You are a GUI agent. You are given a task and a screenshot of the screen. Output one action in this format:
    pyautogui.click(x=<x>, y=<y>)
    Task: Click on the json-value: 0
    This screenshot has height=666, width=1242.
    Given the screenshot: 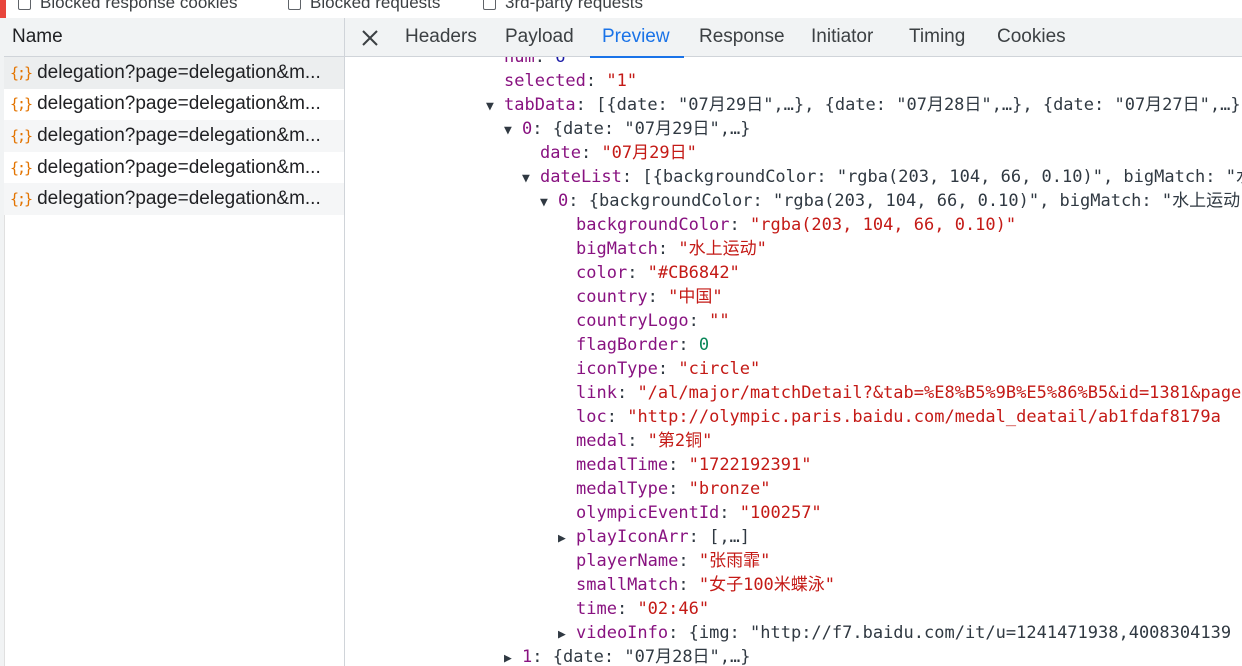 What is the action you would take?
    pyautogui.click(x=704, y=345)
    